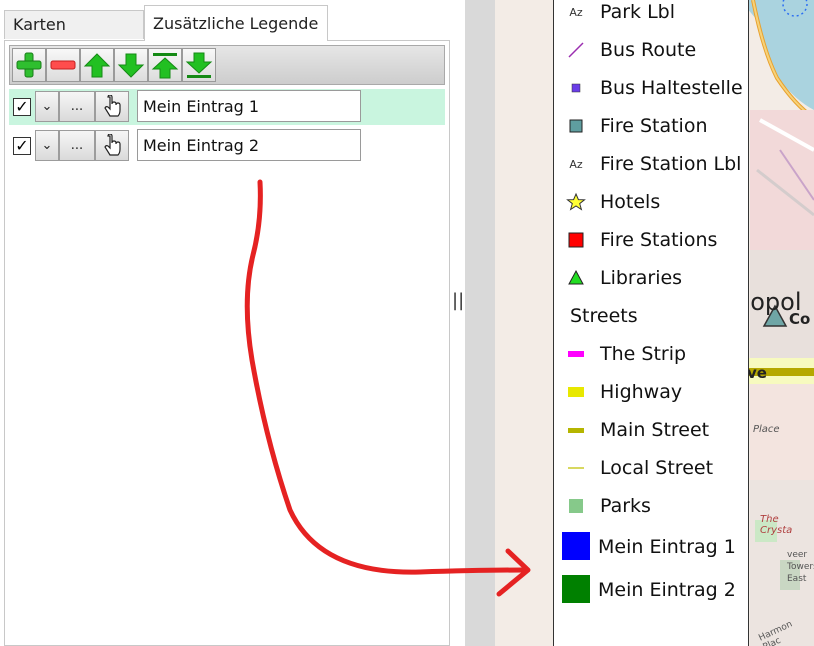  Describe the element at coordinates (576, 506) in the screenshot. I see `fill-swatch-icon` at that location.